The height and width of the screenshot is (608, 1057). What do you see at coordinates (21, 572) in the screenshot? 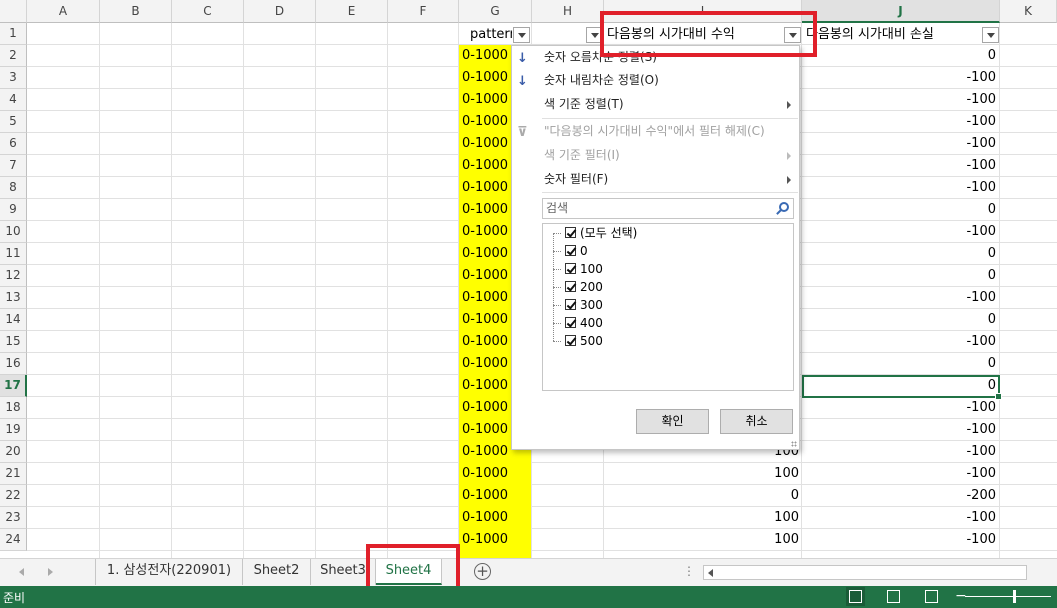
I see `prev-sheet-icon` at bounding box center [21, 572].